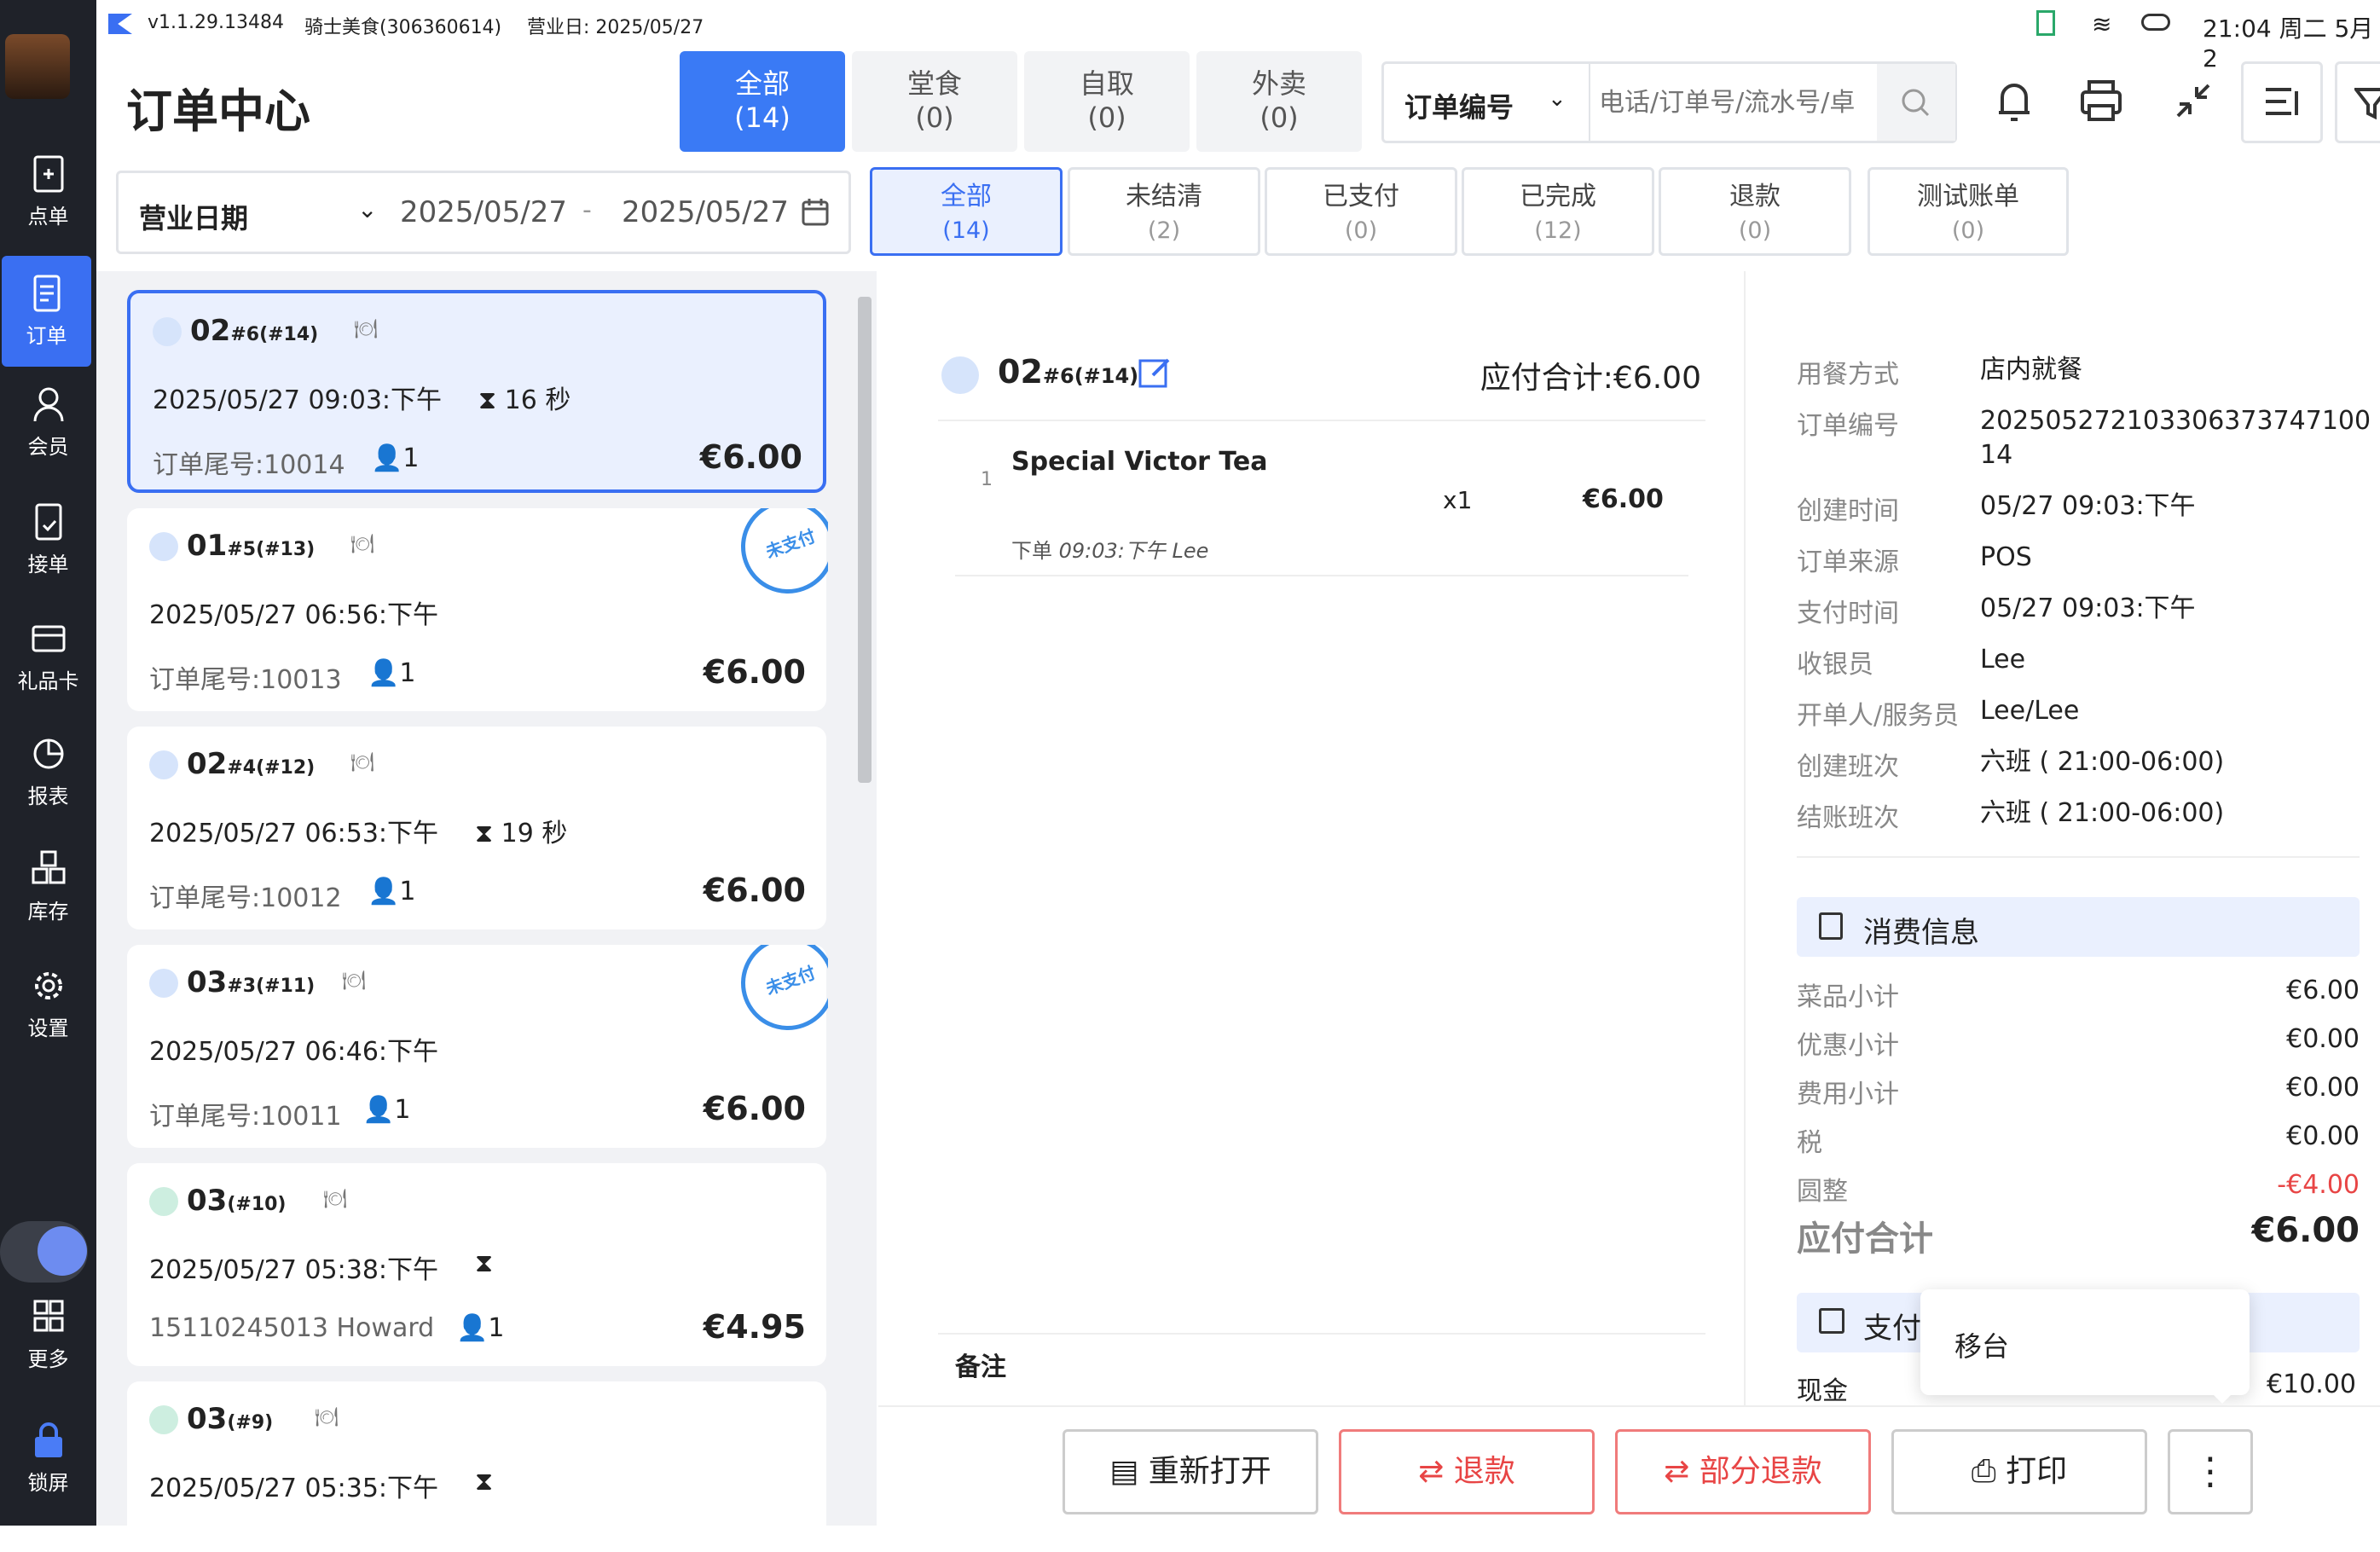 The width and height of the screenshot is (2380, 1552). Describe the element at coordinates (1755, 211) in the screenshot. I see `status-tab-refund: 退款 (0)` at that location.